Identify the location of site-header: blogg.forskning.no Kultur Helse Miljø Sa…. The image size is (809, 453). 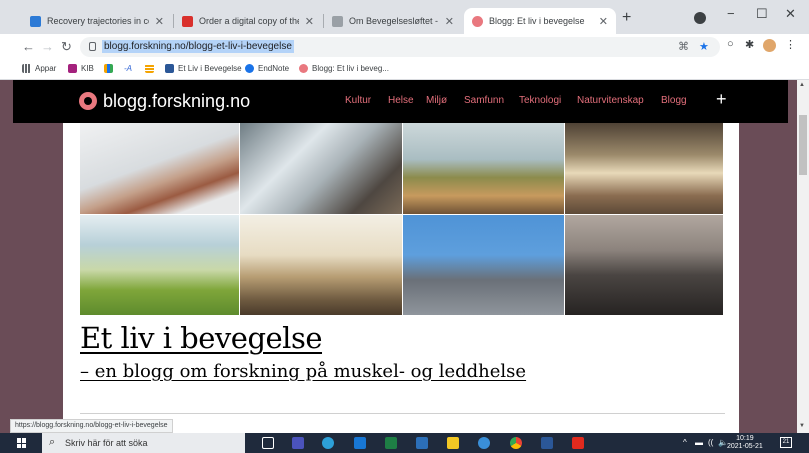
(400, 101).